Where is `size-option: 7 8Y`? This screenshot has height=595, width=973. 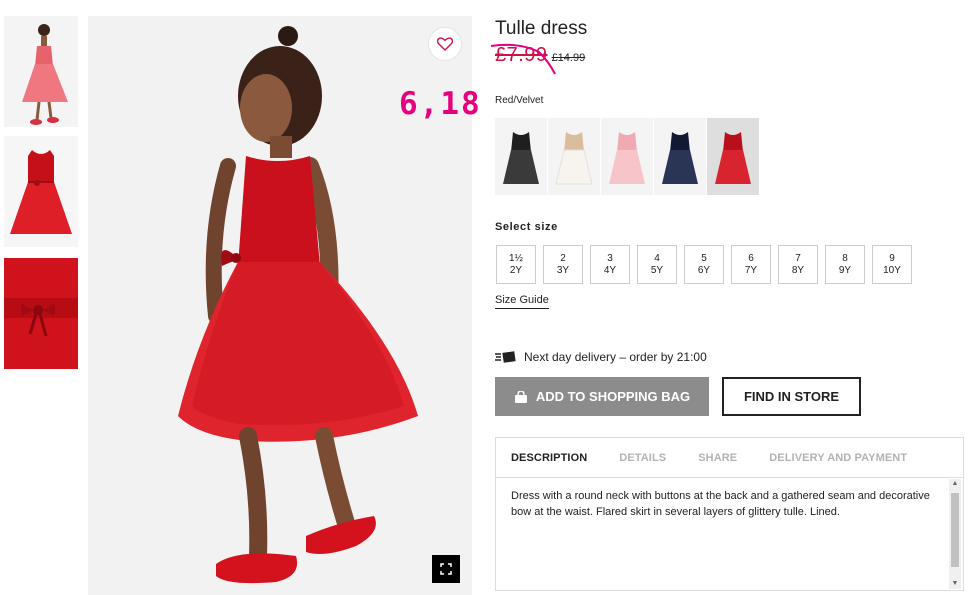
size-option: 7 8Y is located at coordinates (798, 264).